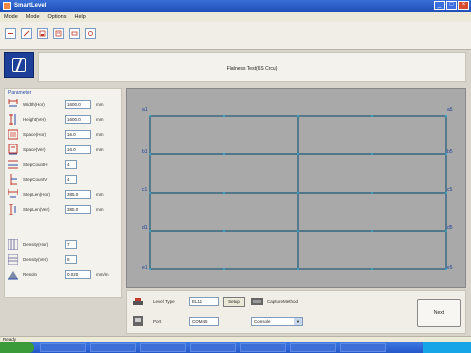 The width and height of the screenshot is (471, 353). What do you see at coordinates (42, 33) in the screenshot?
I see `save-button` at bounding box center [42, 33].